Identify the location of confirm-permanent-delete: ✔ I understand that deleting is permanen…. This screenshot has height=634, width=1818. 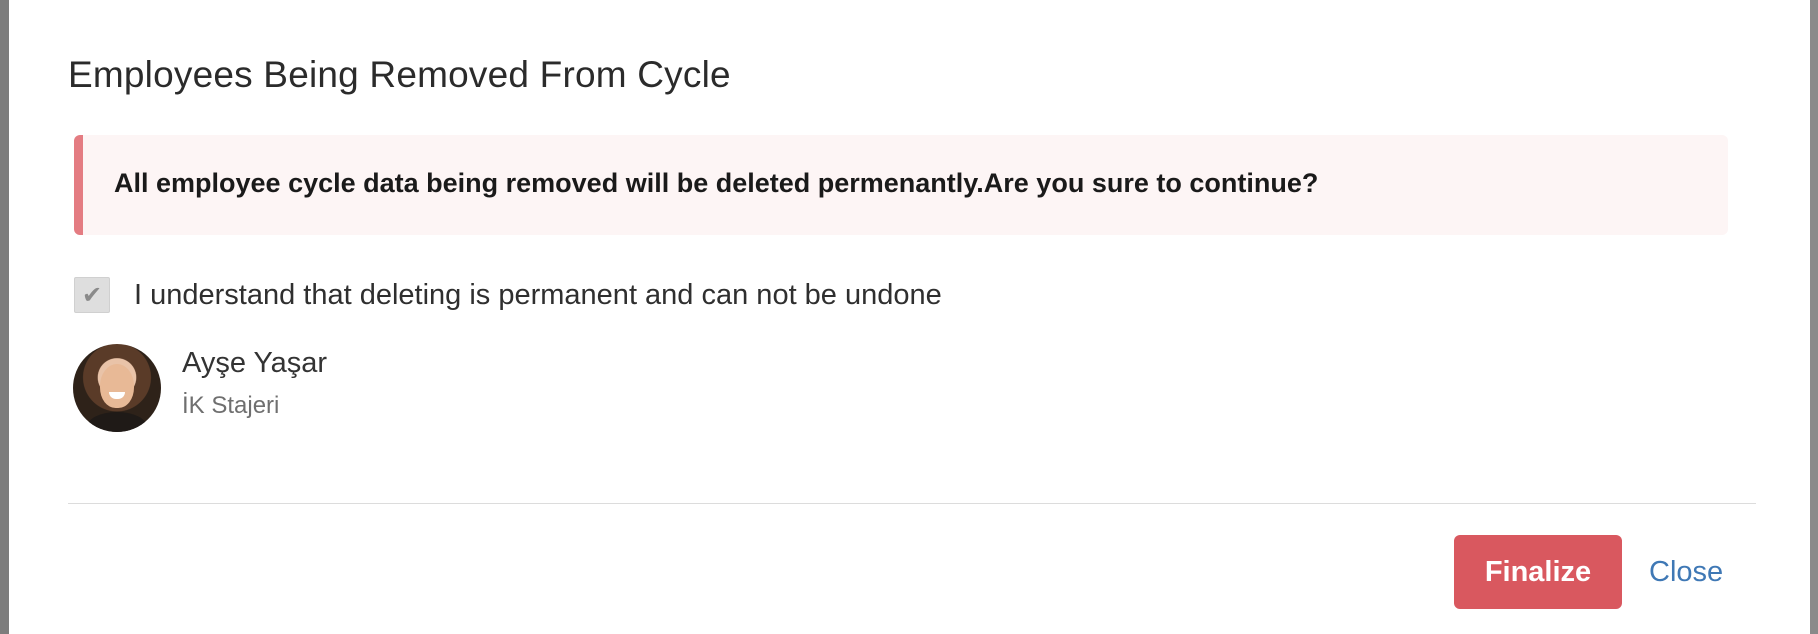
(508, 295).